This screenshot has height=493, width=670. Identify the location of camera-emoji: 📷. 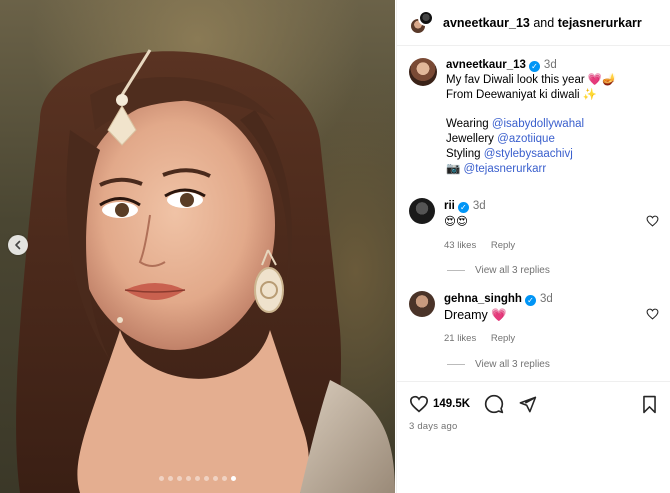
(453, 169).